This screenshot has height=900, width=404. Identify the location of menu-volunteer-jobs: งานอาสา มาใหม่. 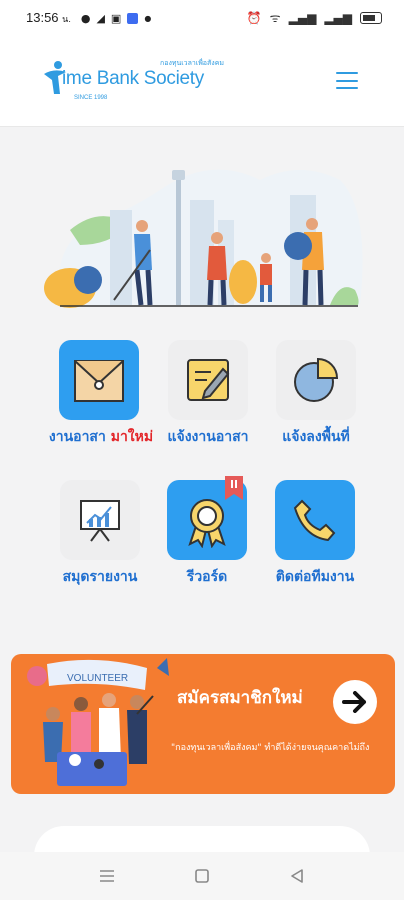
(100, 394).